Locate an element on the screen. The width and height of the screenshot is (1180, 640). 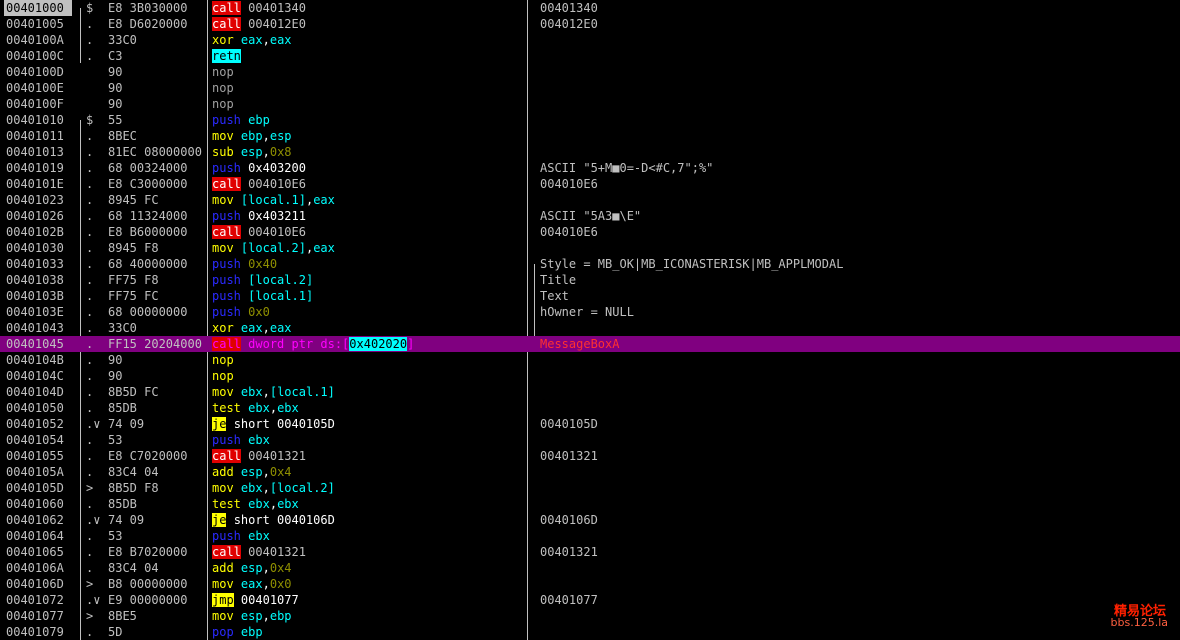
address-cell: 0040104D is located at coordinates (35, 392).